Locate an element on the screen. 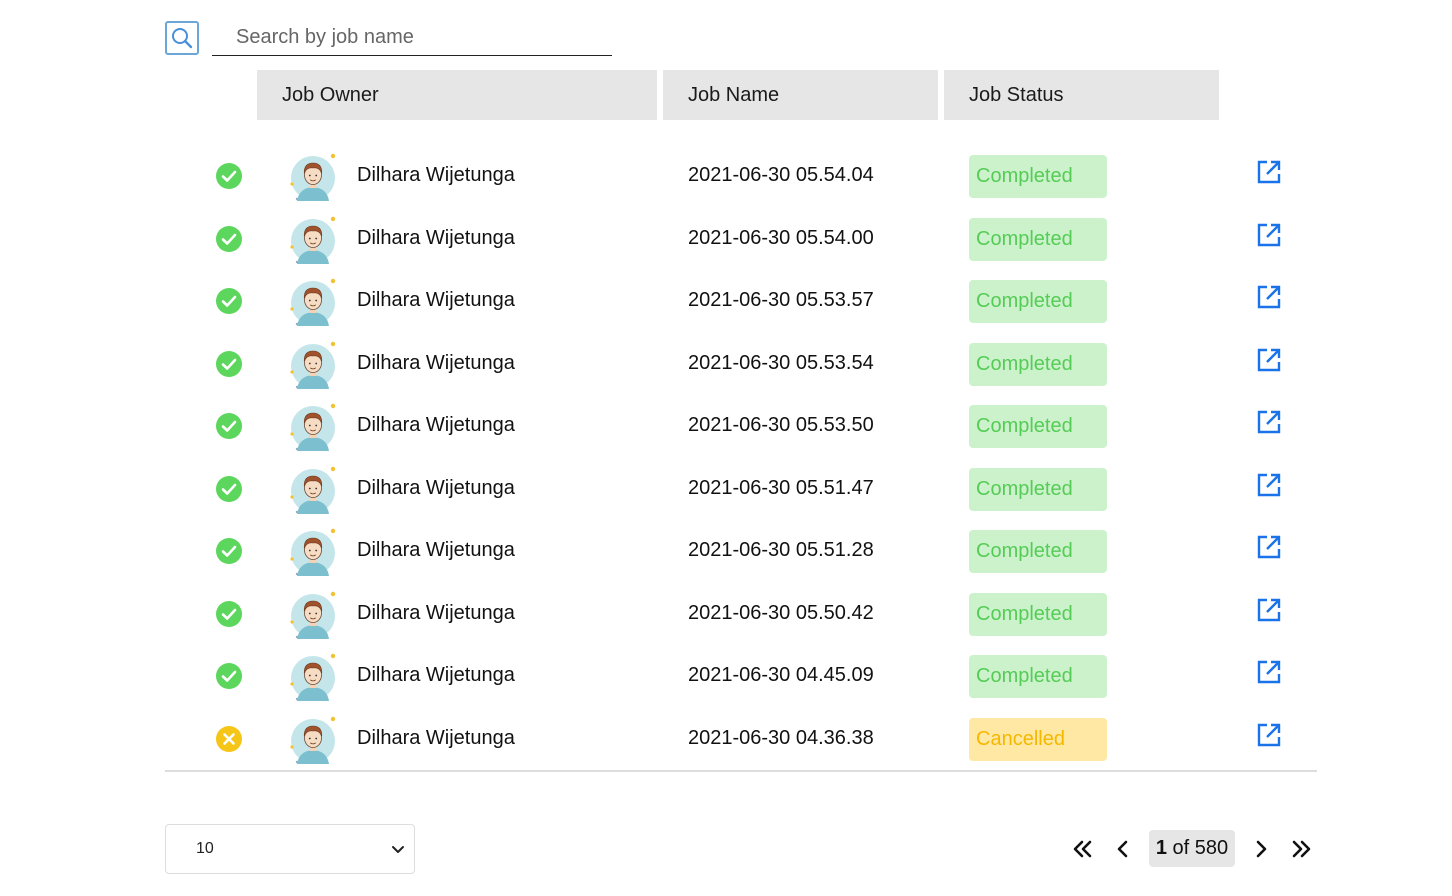  job-name: 2021-06-30 05.51.47 is located at coordinates (781, 487).